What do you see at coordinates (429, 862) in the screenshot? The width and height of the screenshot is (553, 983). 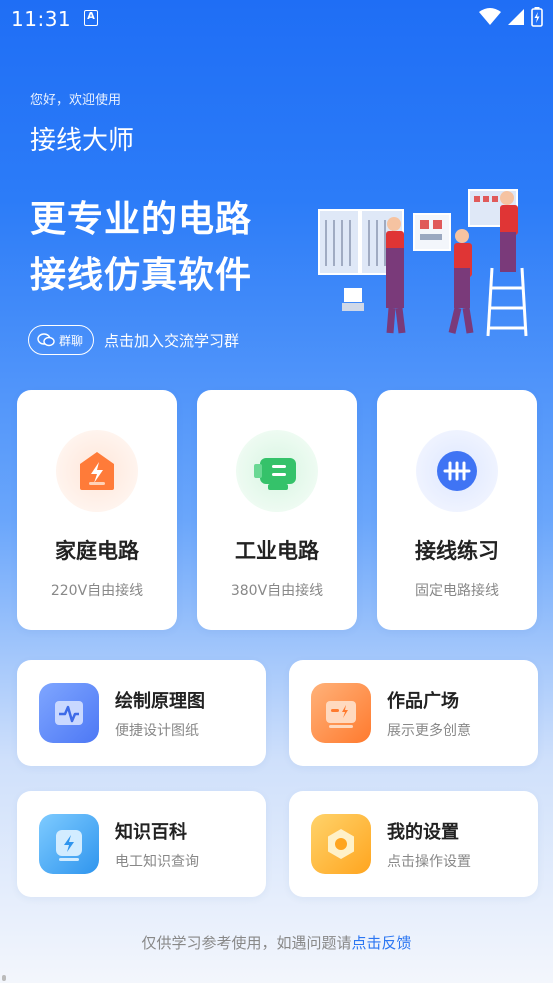 I see `card-subtitle: 点击操作设置` at bounding box center [429, 862].